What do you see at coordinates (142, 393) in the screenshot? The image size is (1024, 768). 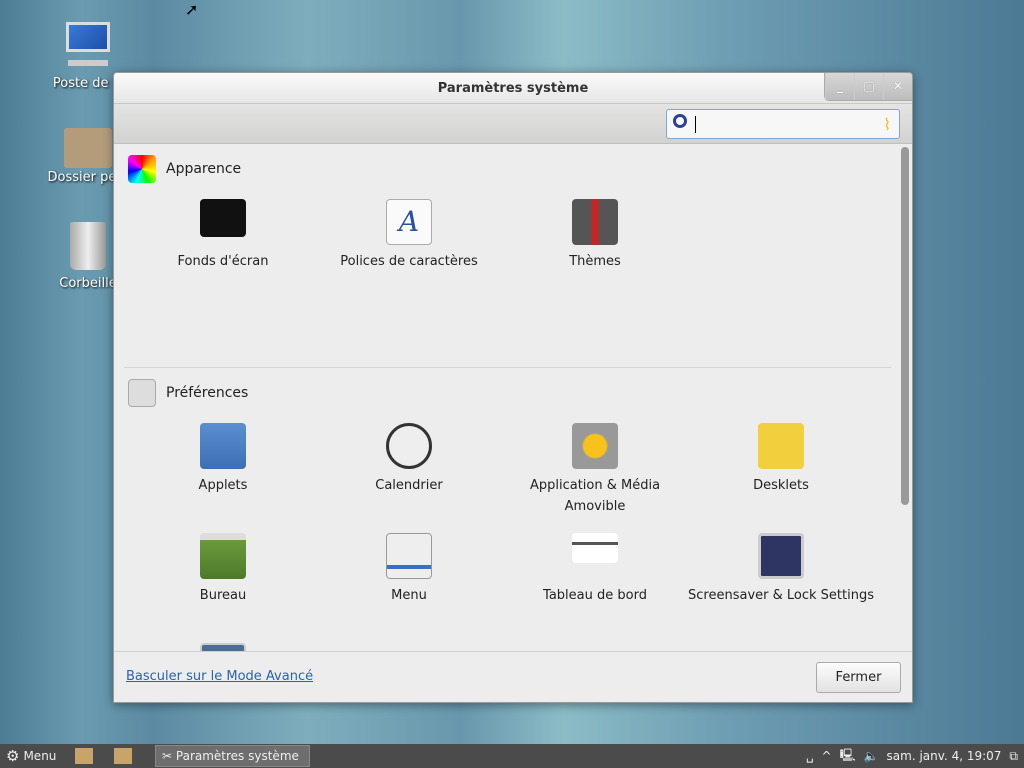 I see `sliders-icon` at bounding box center [142, 393].